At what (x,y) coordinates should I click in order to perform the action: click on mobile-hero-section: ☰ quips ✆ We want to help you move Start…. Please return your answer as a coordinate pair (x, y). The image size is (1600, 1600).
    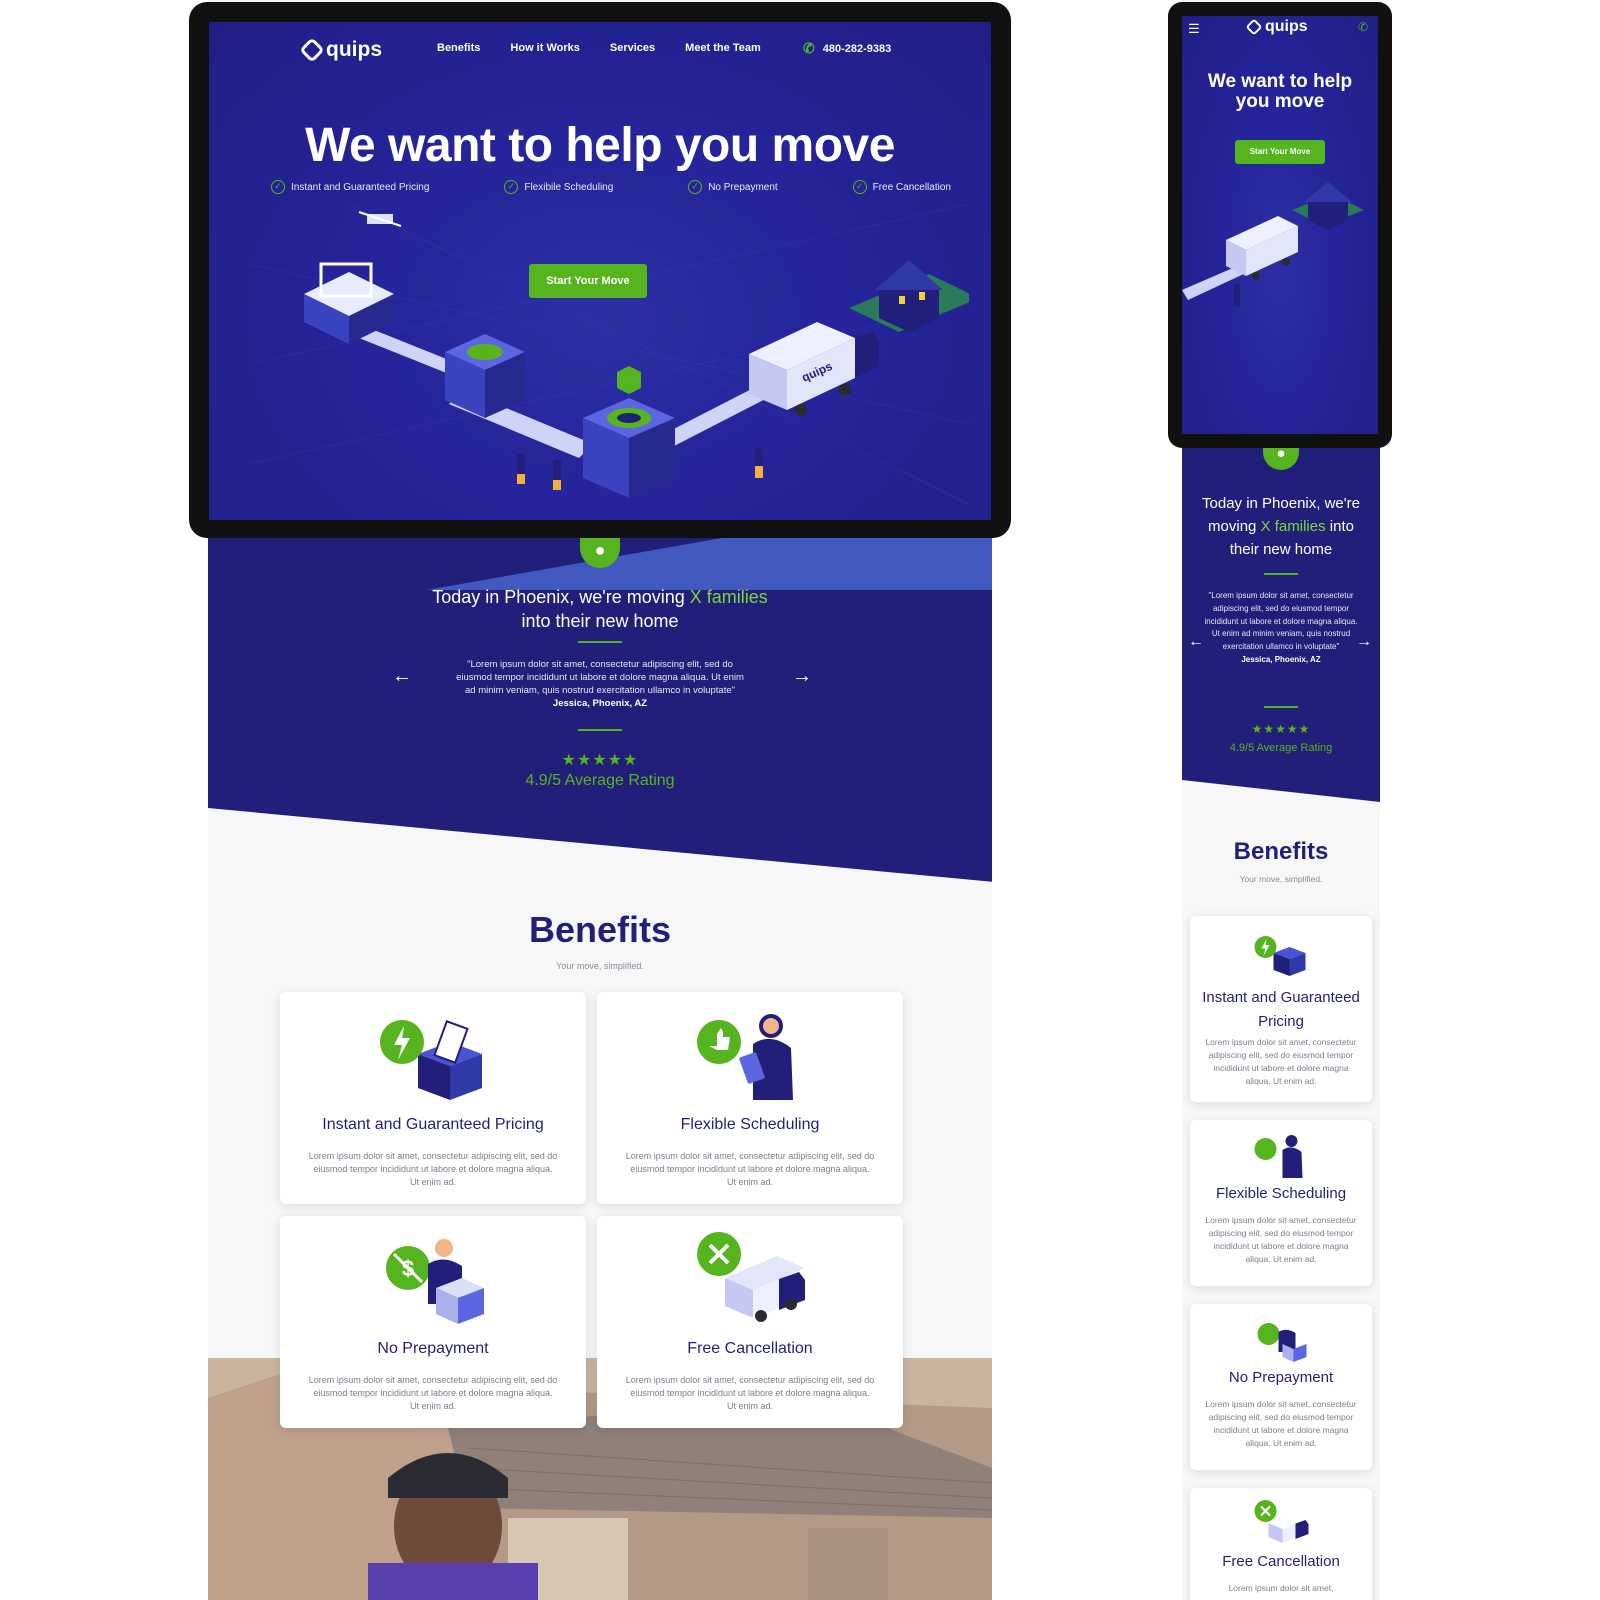
    Looking at the image, I should click on (1280, 225).